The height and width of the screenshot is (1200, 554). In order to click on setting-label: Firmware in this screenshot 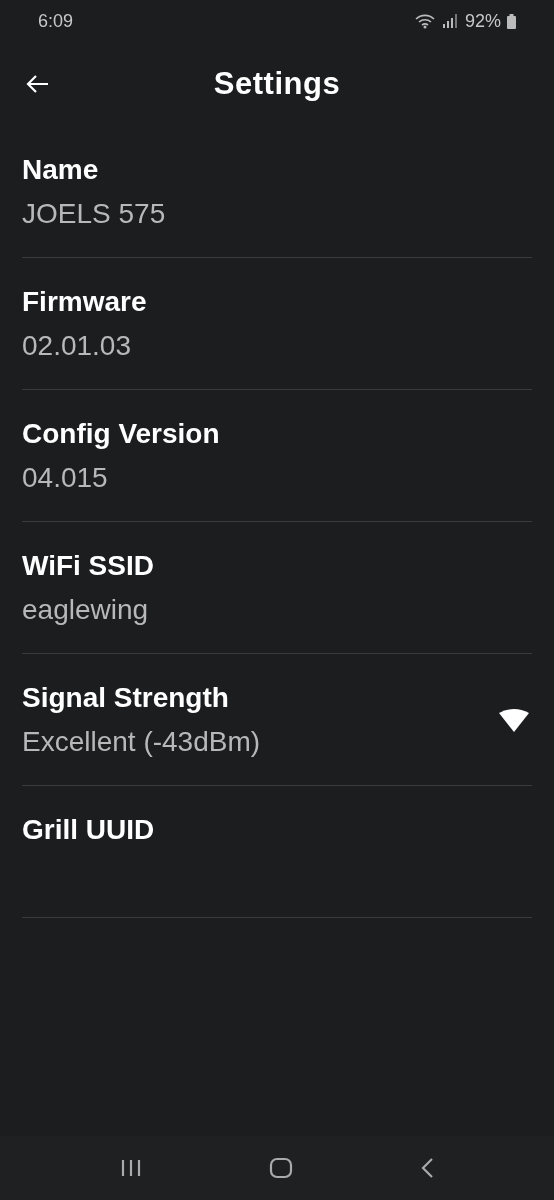, I will do `click(84, 301)`.